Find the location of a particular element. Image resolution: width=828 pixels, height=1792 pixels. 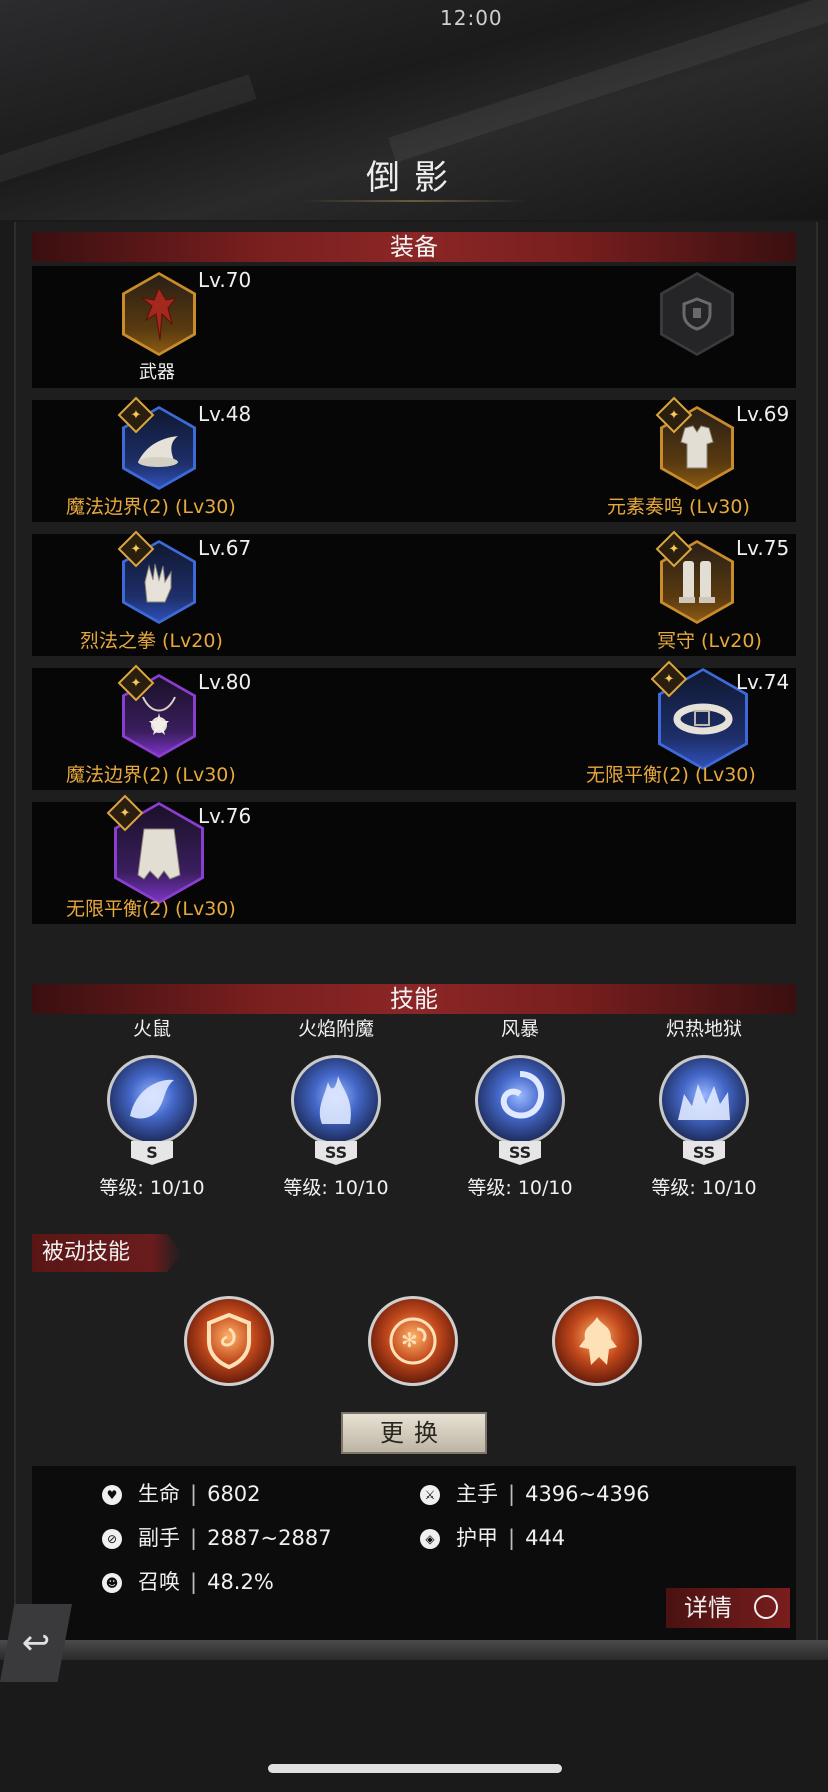

skill-name: 炽热地狱 is located at coordinates (703, 1029).